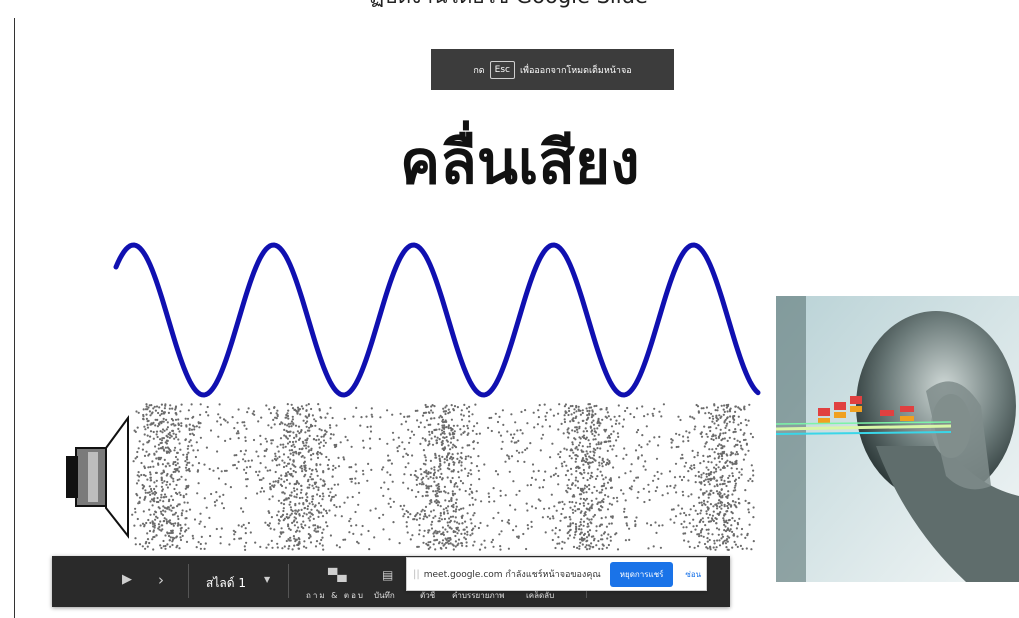  I want to click on notes-icon: ▤, so click(387, 575).